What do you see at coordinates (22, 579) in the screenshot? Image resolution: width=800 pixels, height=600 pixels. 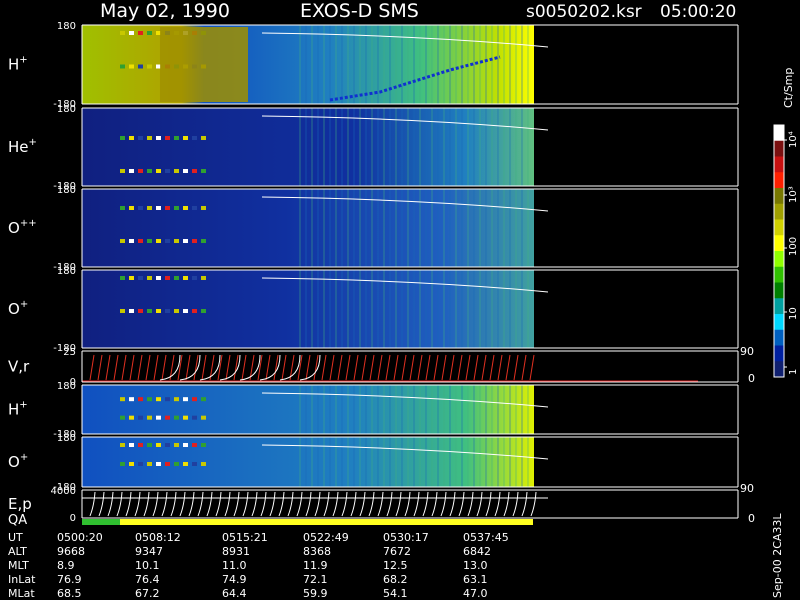 I see `ephemeris-row-label: InLat` at bounding box center [22, 579].